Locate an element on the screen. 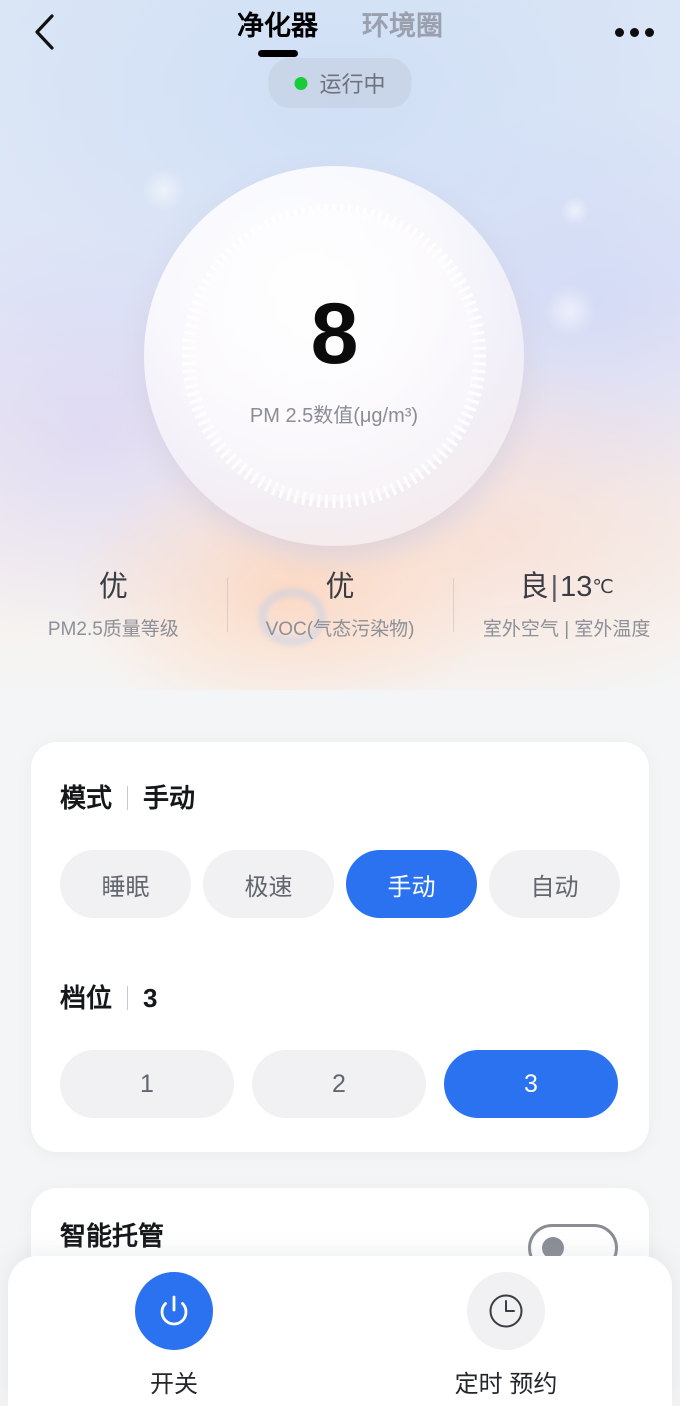 Image resolution: width=680 pixels, height=1406 pixels. power-label: 开关 is located at coordinates (174, 1384).